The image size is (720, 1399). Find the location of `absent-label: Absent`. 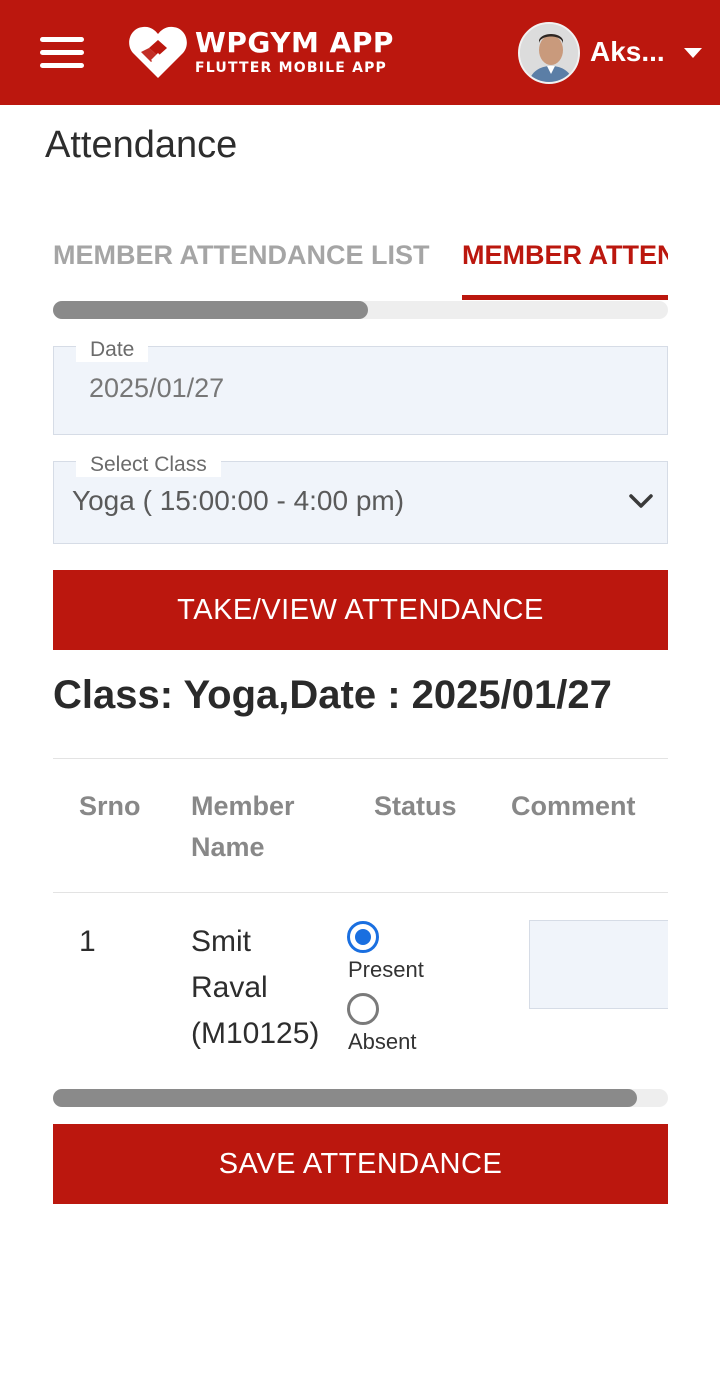

absent-label: Absent is located at coordinates (382, 1042).